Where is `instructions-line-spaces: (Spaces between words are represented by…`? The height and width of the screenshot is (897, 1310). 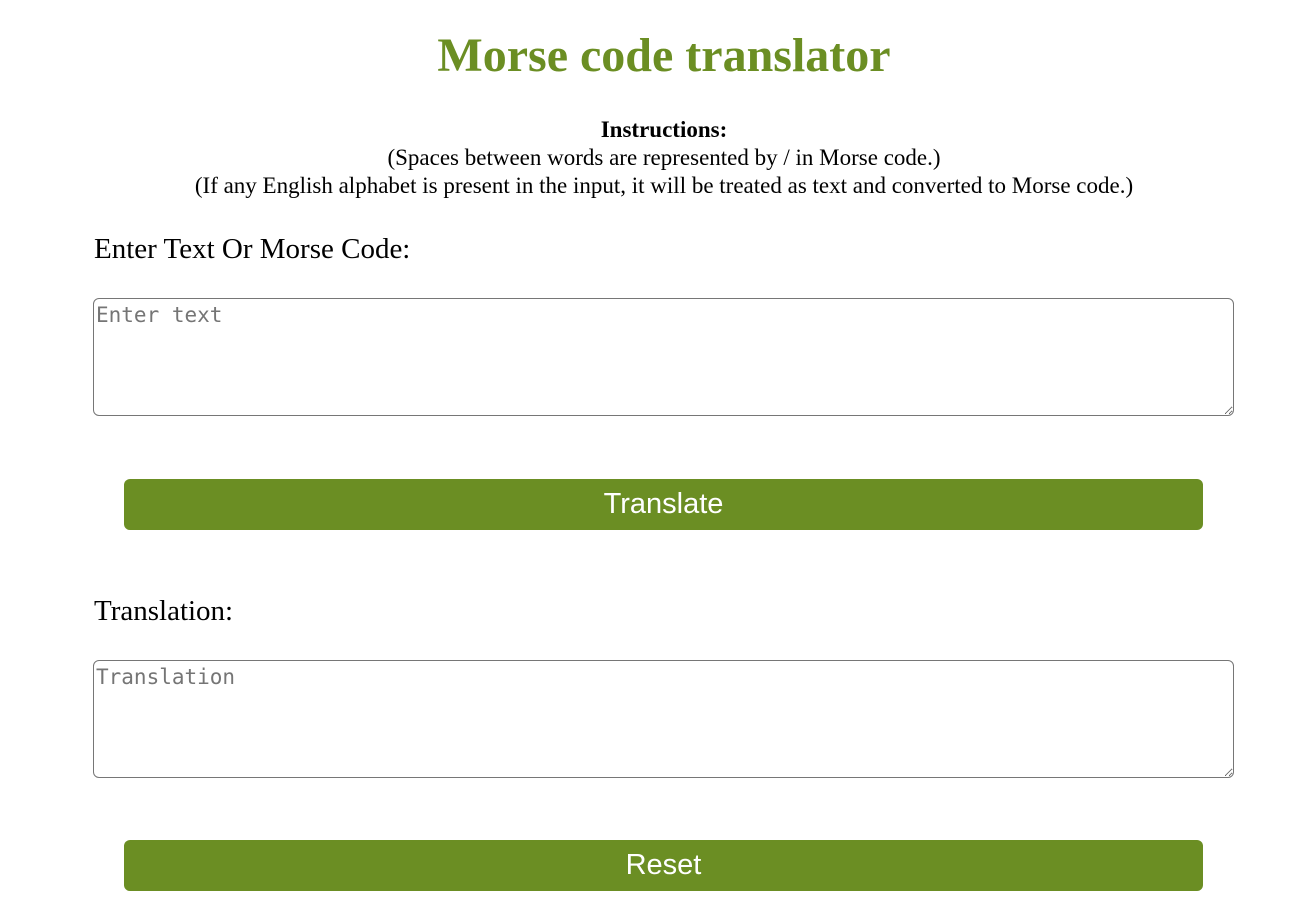 instructions-line-spaces: (Spaces between words are represented by… is located at coordinates (664, 157).